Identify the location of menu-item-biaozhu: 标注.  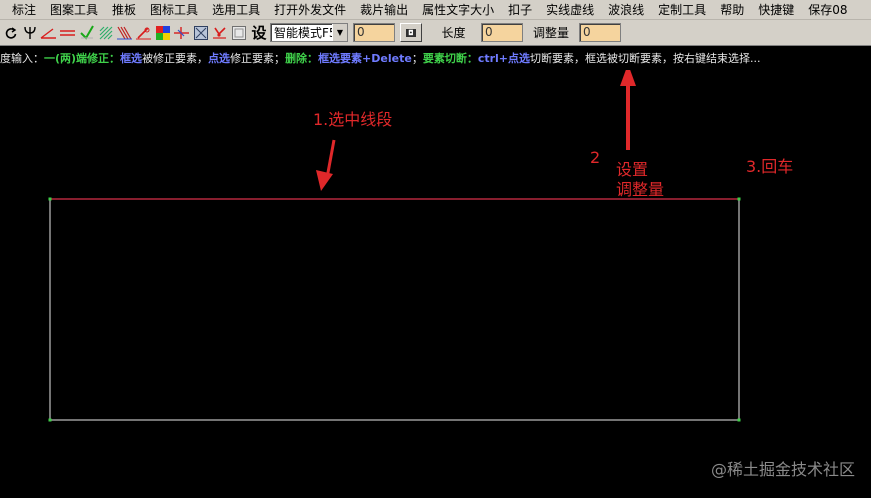
(21, 10).